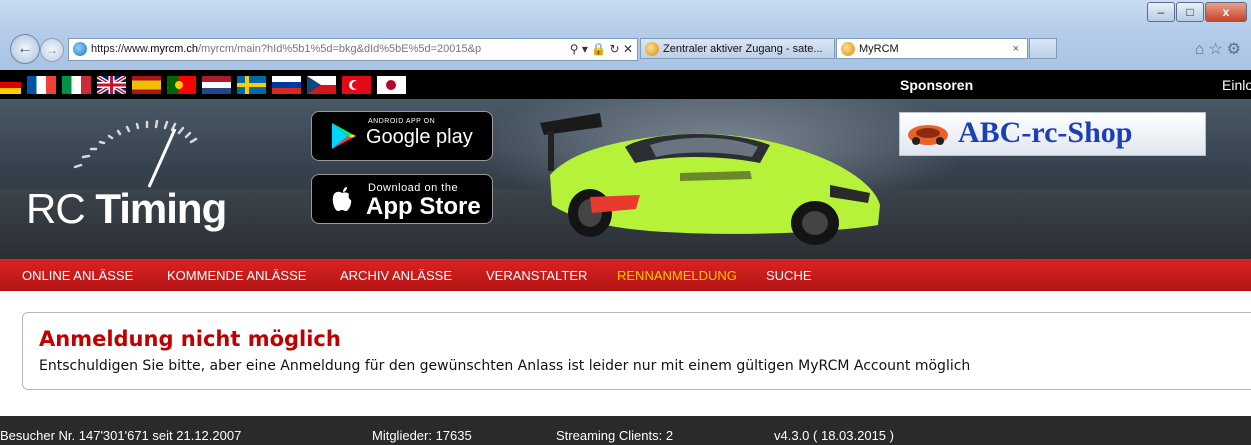  Describe the element at coordinates (677, 275) in the screenshot. I see `menu-rennanmeldung: RENNANMELDUNG` at that location.